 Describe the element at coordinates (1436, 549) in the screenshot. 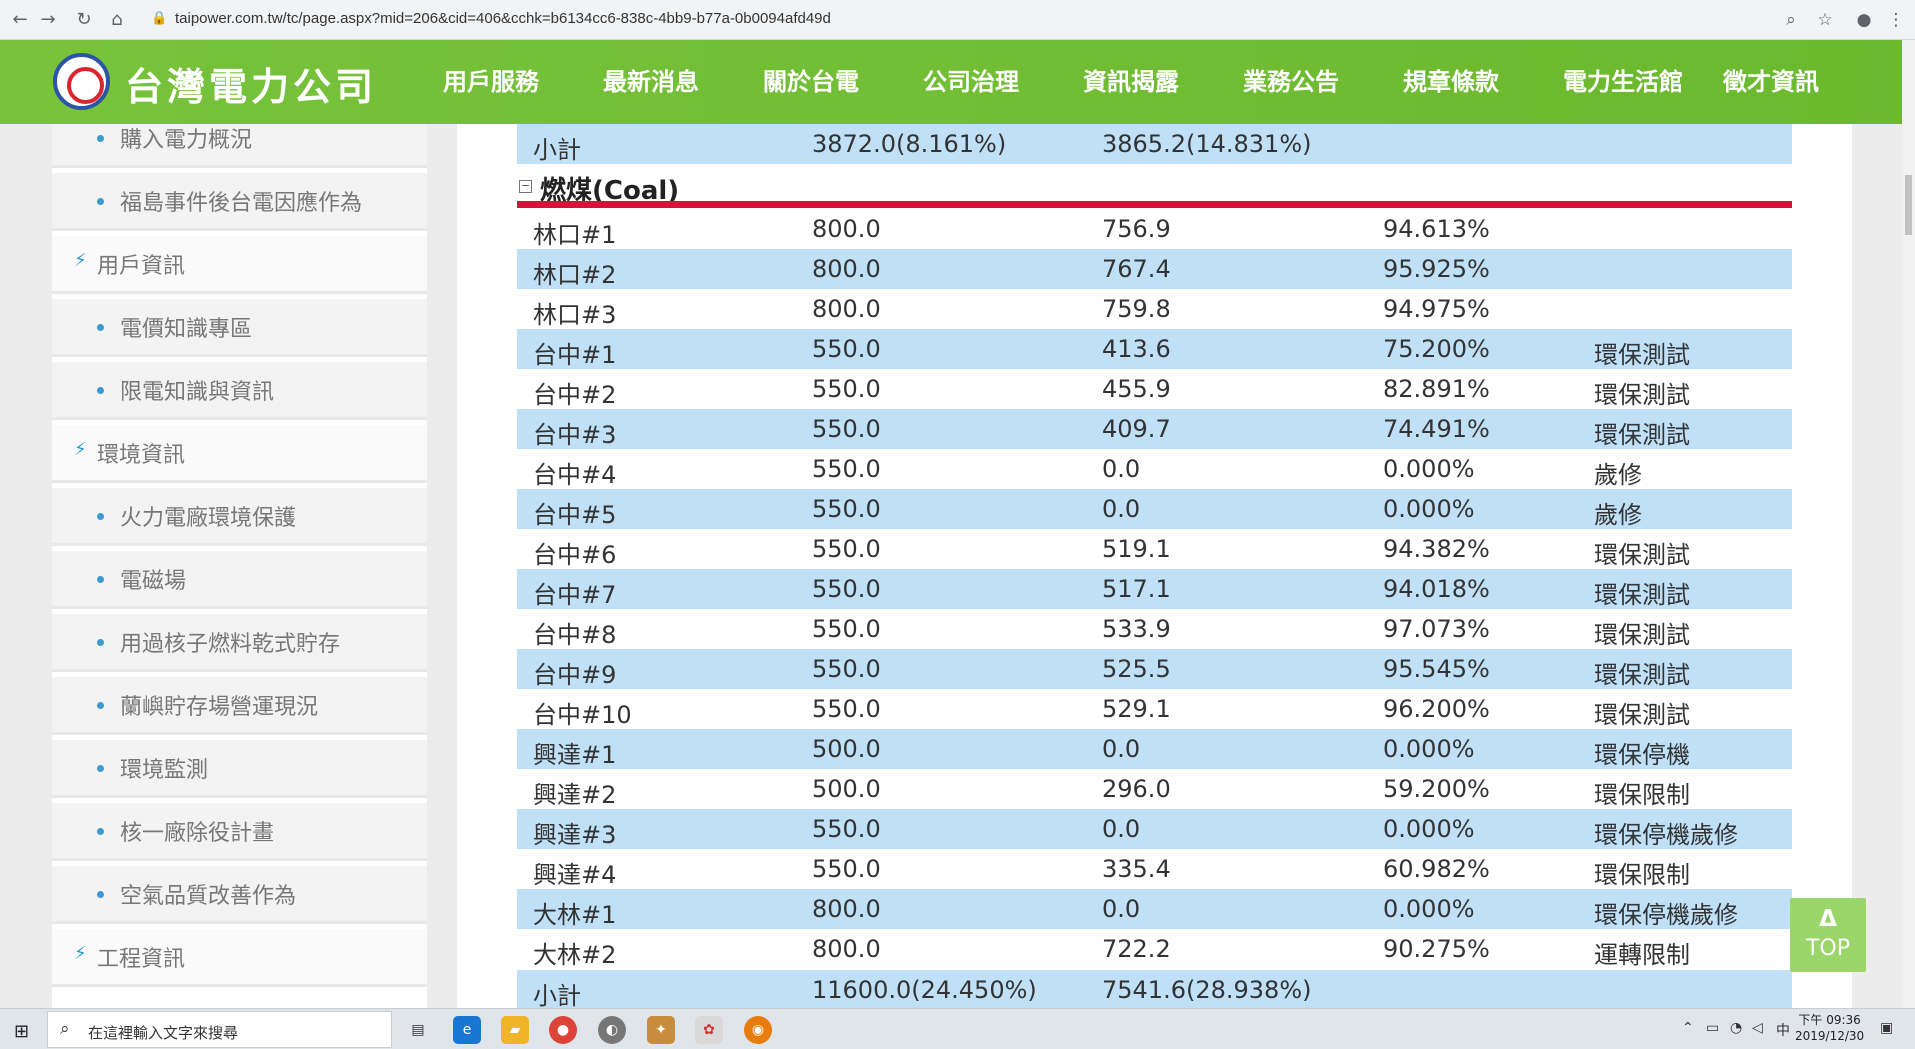

I see `utilization-percent: 94.382%` at that location.